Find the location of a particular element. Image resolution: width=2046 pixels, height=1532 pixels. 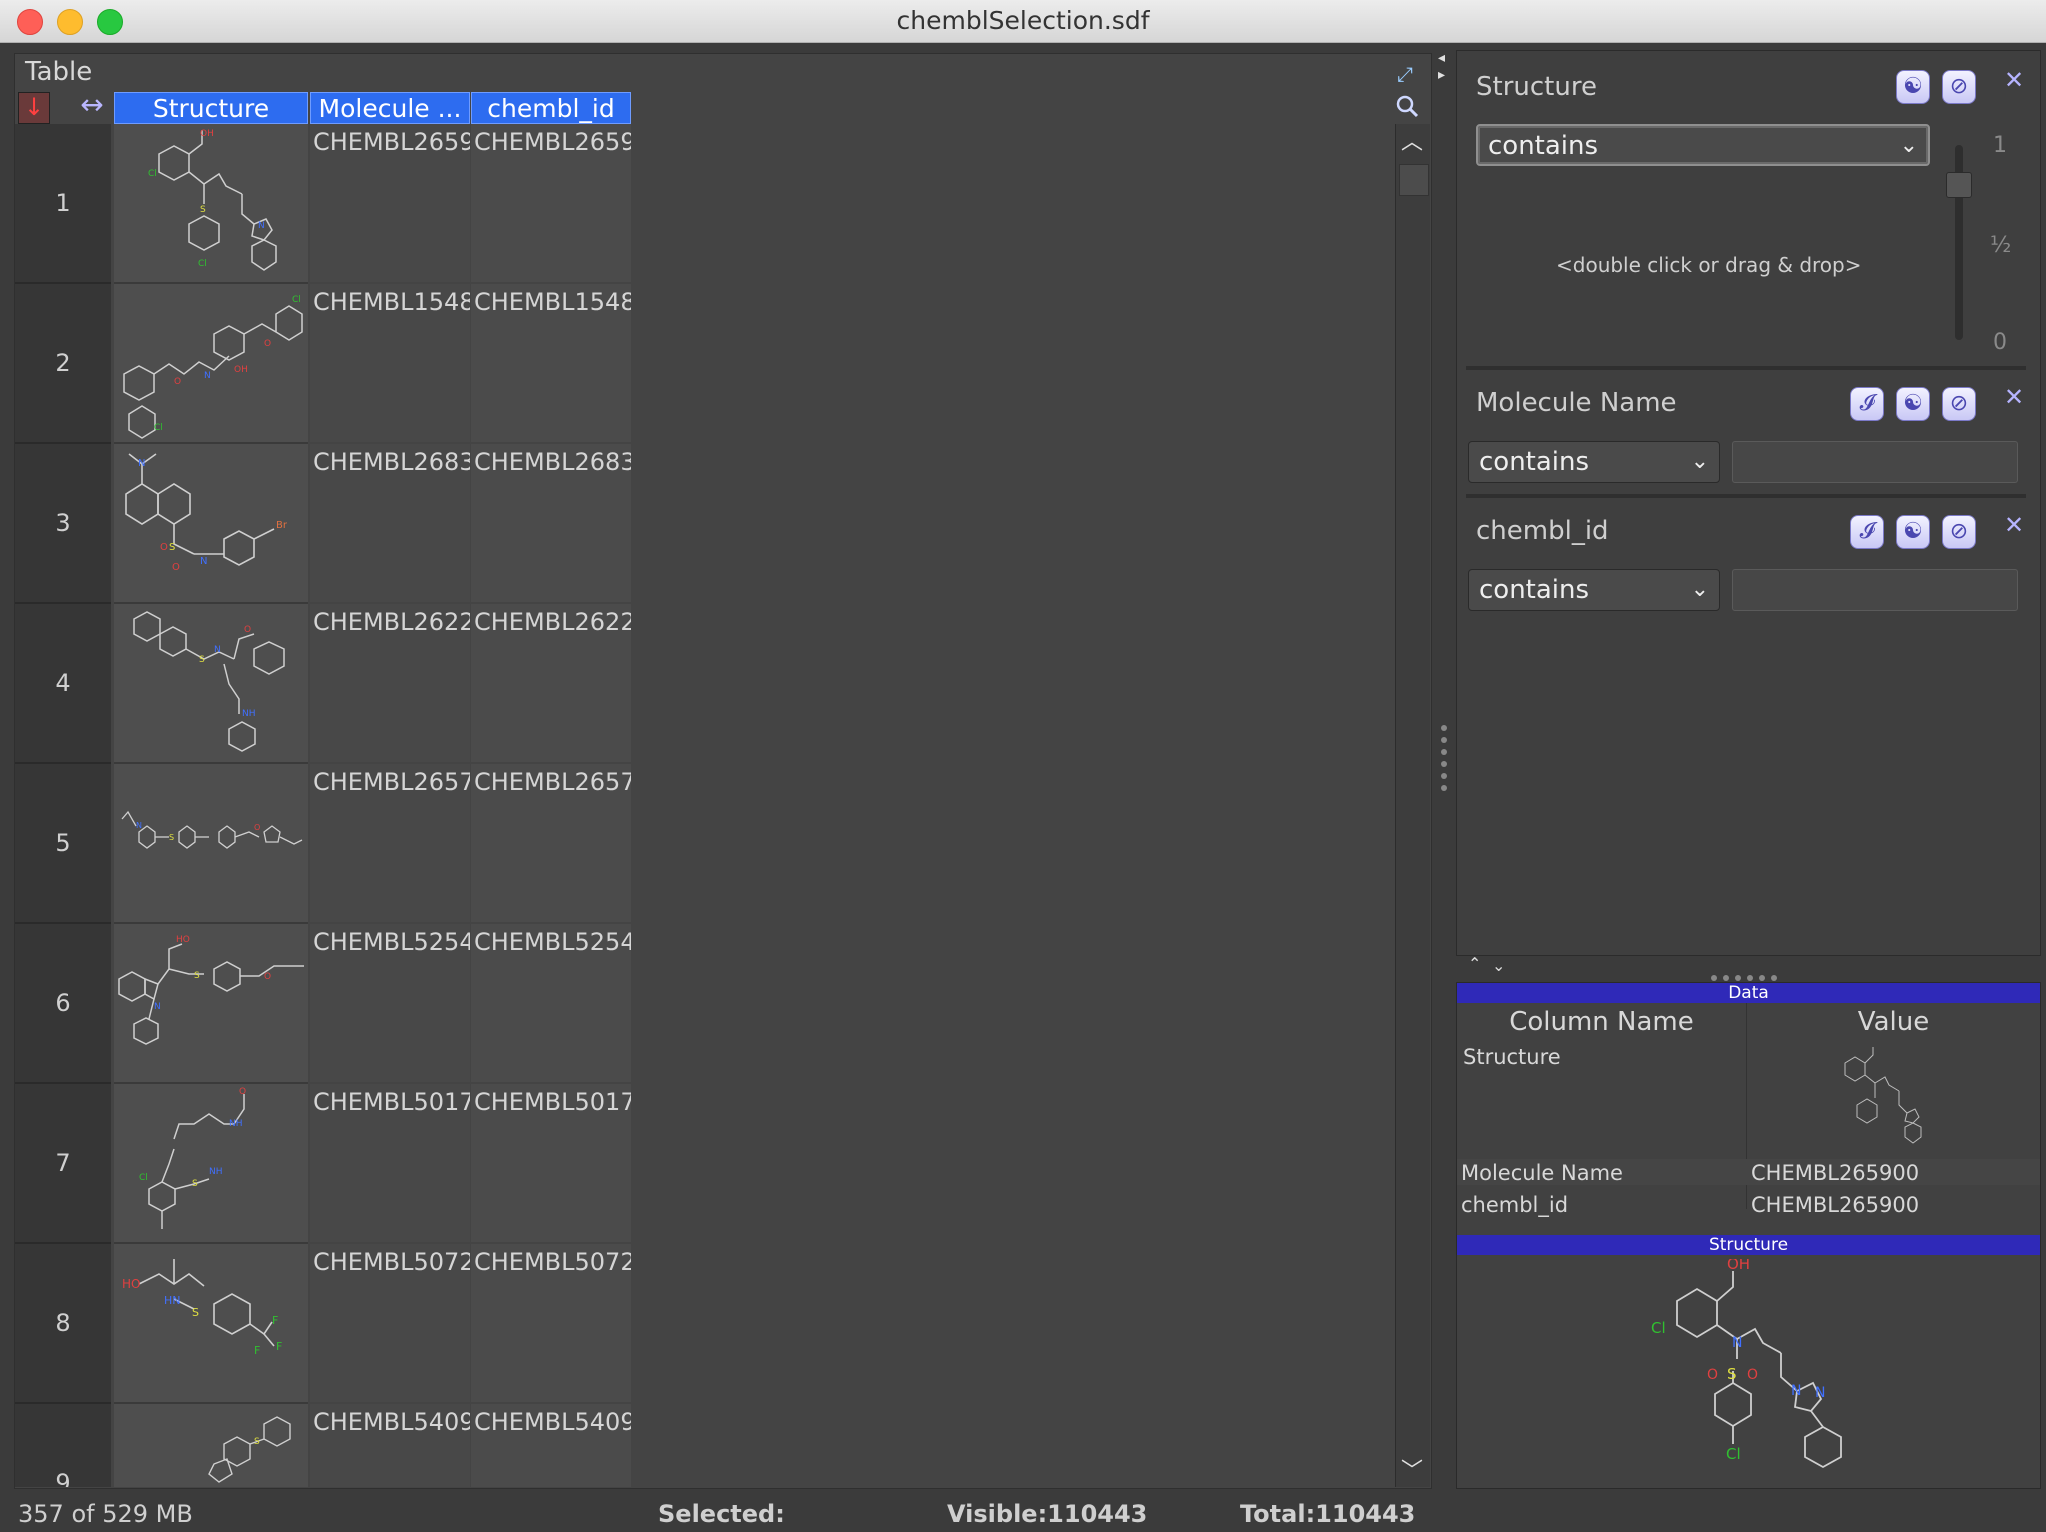

structure-cell: O N OH Cl Cl O is located at coordinates (211, 364).